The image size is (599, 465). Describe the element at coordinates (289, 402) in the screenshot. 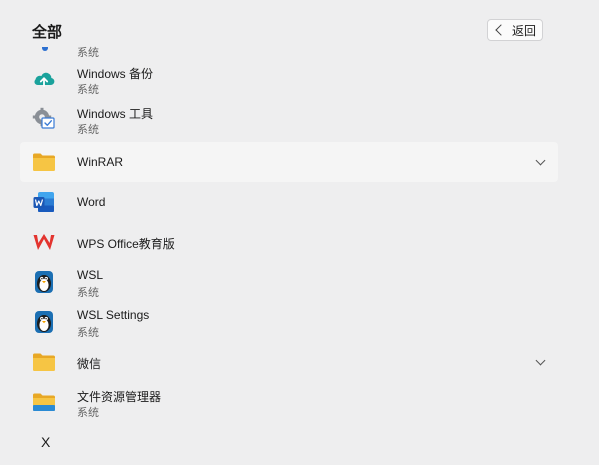

I see `list-item-file-explorer: 文件资源管理器 系统` at that location.